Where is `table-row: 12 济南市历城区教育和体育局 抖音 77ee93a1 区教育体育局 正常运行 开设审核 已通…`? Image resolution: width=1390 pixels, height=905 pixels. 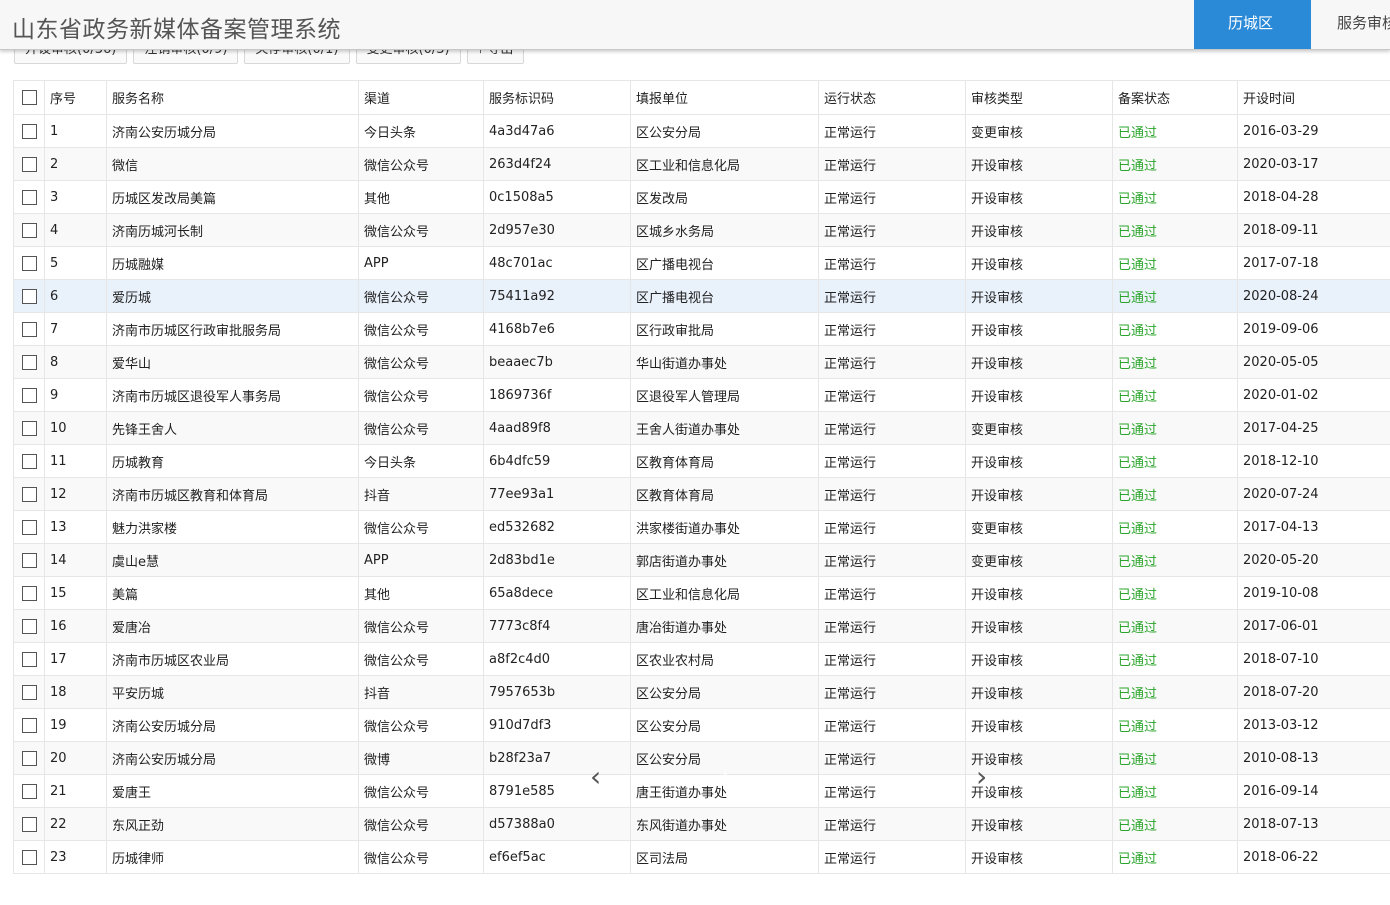
table-row: 12 济南市历城区教育和体育局 抖音 77ee93a1 区教育体育局 正常运行 开设审核 已通… is located at coordinates (701, 494).